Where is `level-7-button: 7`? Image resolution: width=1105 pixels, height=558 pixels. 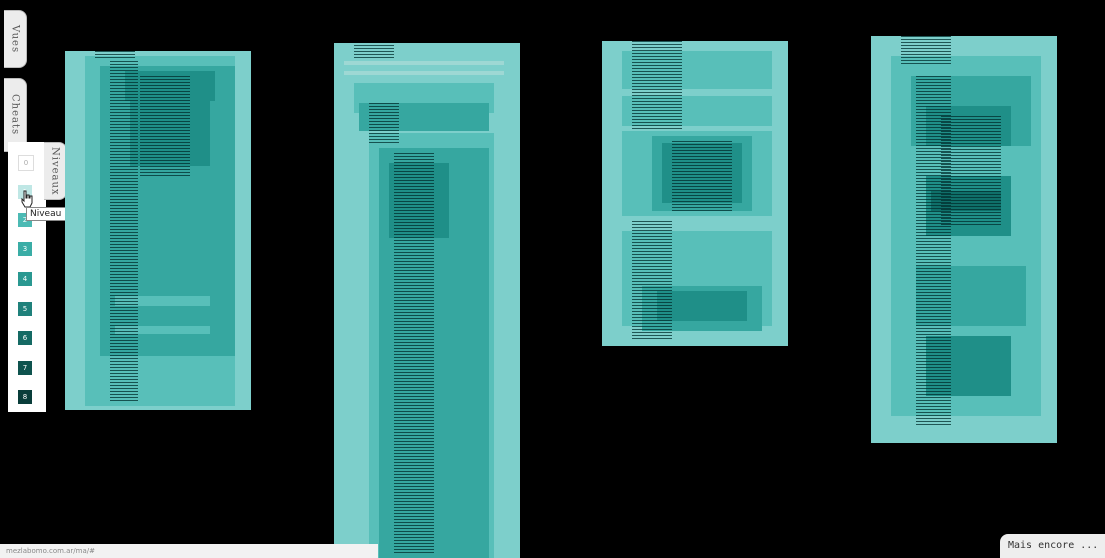
level-7-button: 7 is located at coordinates (25, 368).